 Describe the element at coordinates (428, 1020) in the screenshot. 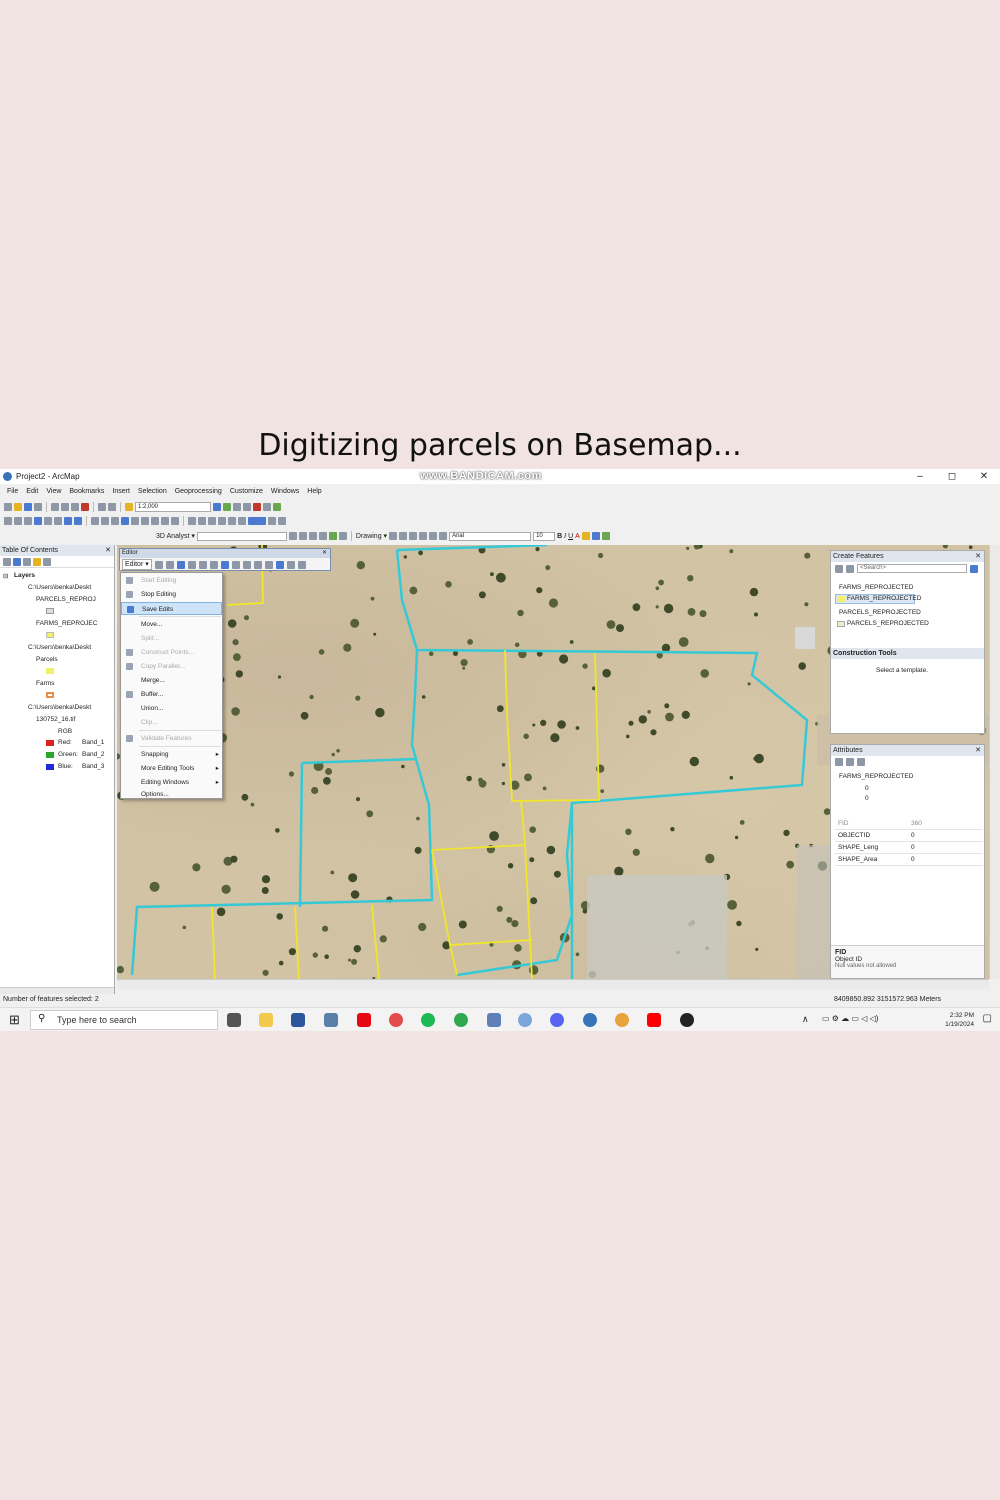

I see `spotify-icon` at that location.